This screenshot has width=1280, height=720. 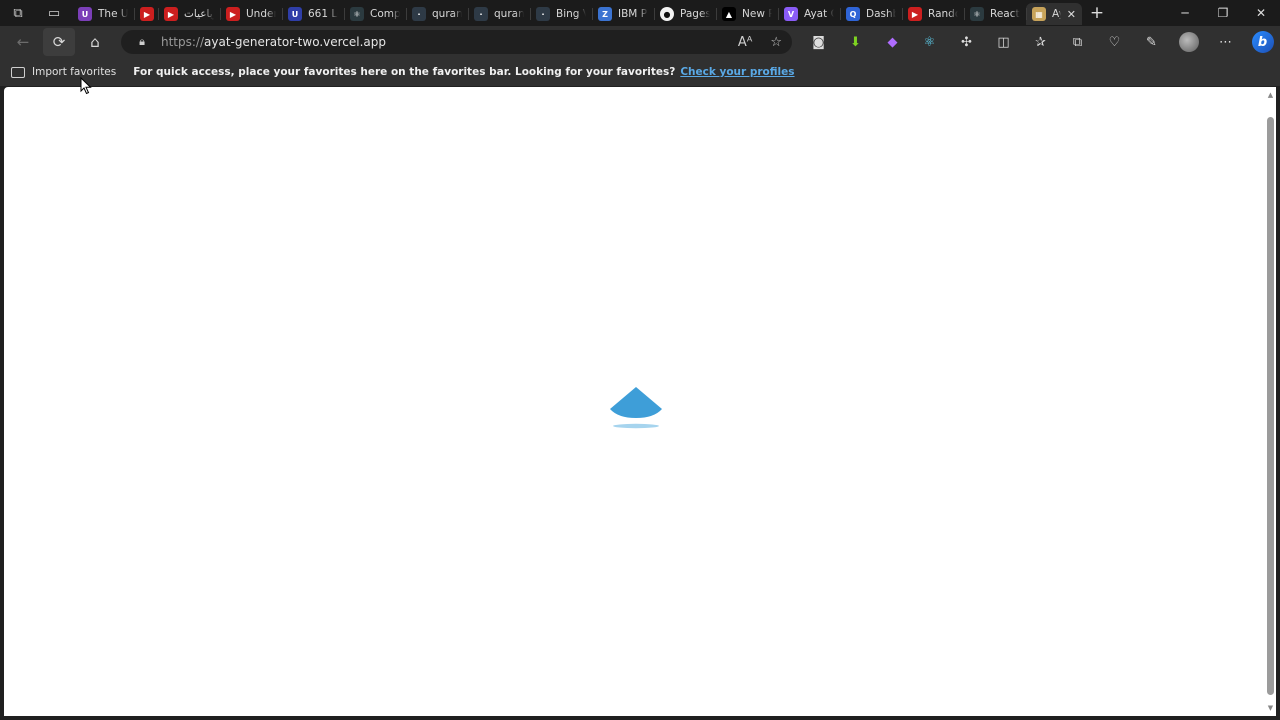 What do you see at coordinates (261, 14) in the screenshot?
I see `tab-title: Unders` at bounding box center [261, 14].